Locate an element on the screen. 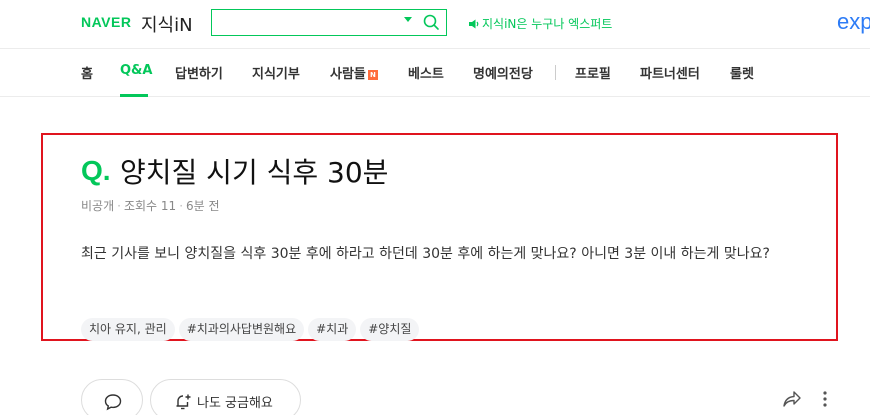  expert-notice-link: 지식iN은 누구나 엑스퍼트 is located at coordinates (540, 23).